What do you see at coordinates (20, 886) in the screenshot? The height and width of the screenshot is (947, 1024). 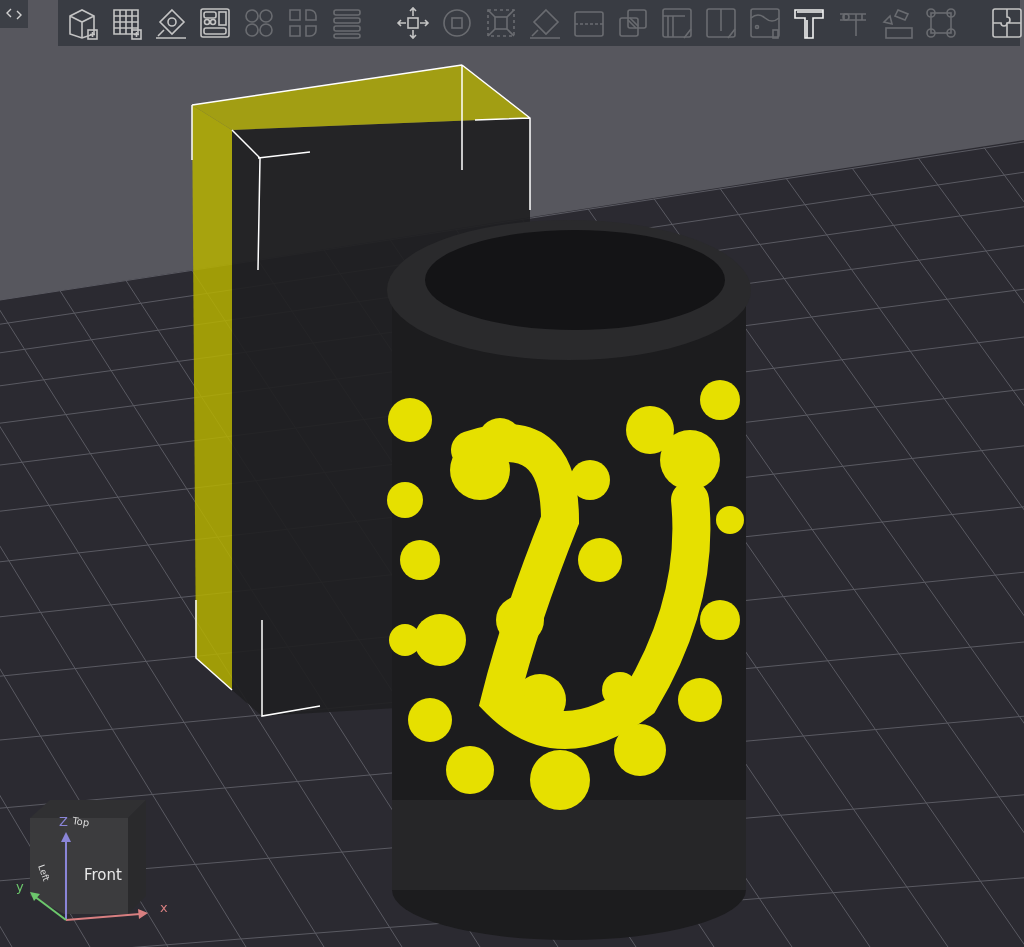 I see `y-axis-label: y` at bounding box center [20, 886].